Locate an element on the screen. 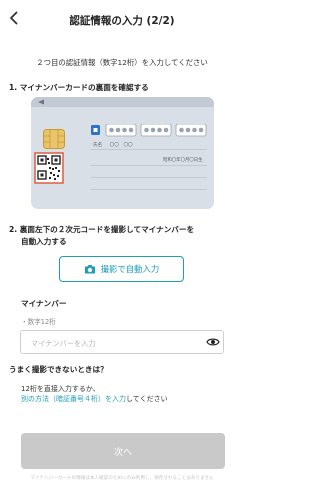 The width and height of the screenshot is (320, 488). ic-chip-icon is located at coordinates (54, 139).